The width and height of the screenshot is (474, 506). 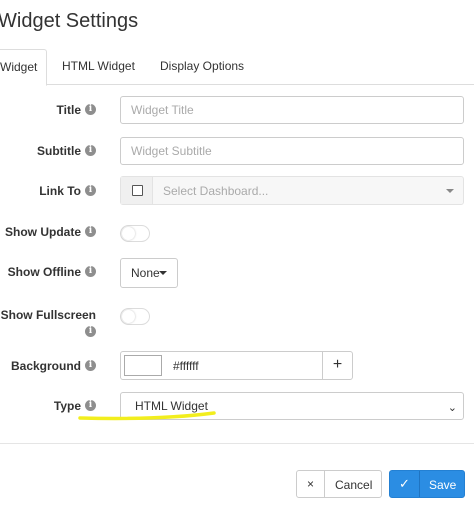 I want to click on show-offline-label-row: Show Offline i, so click(x=52, y=272).